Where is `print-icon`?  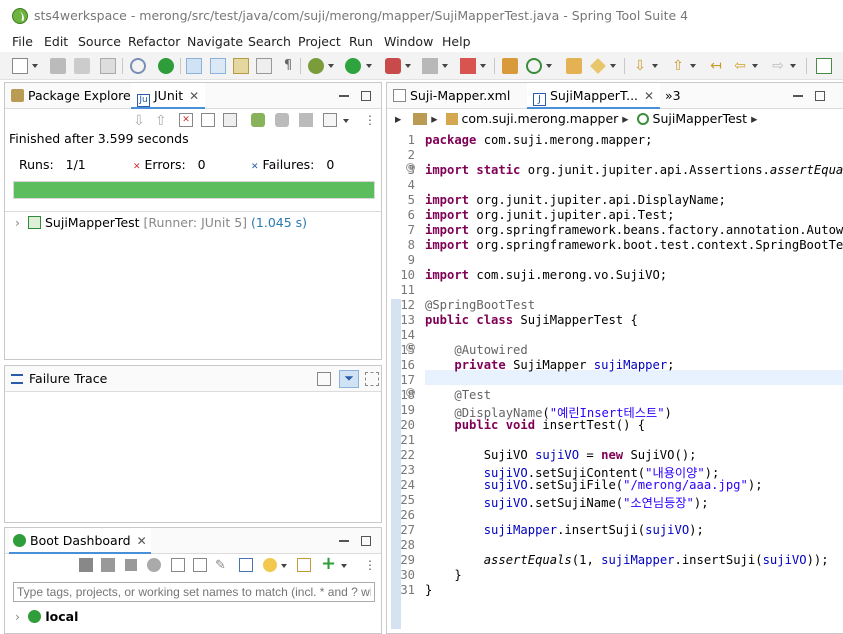 print-icon is located at coordinates (108, 66).